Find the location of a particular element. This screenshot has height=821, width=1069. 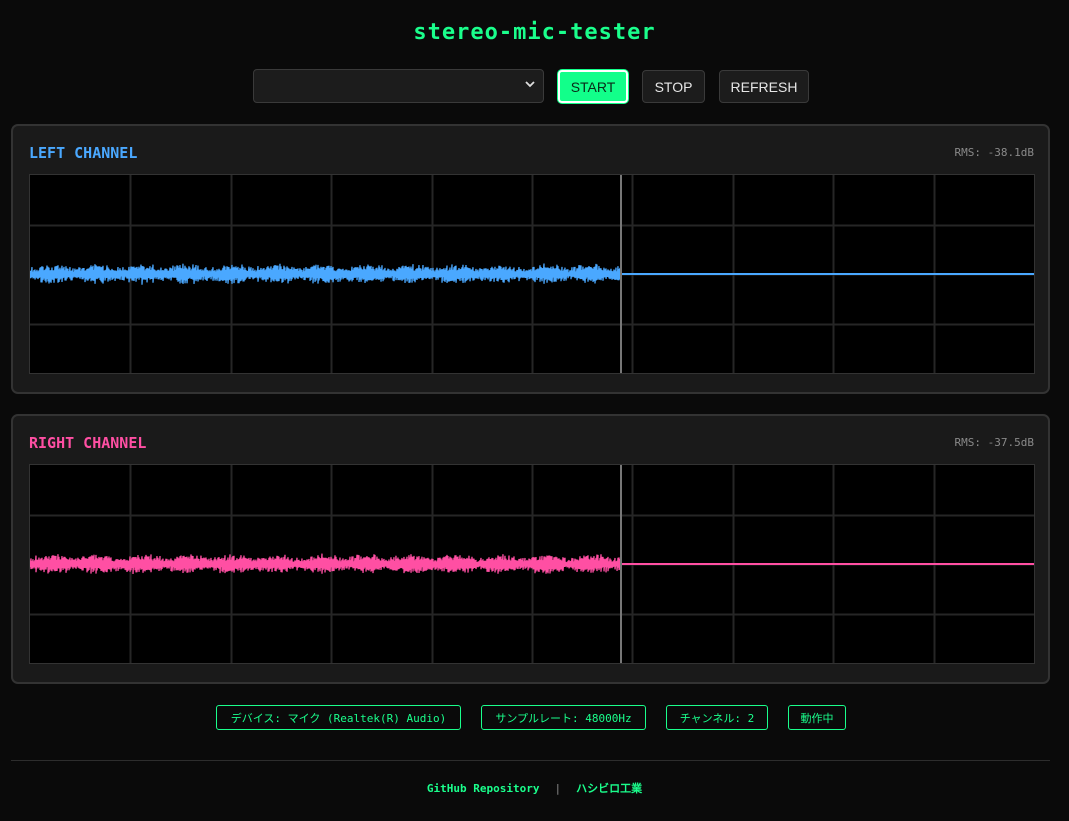

sample-rate-badge: サンプルレート: 48000Hz is located at coordinates (563, 717).